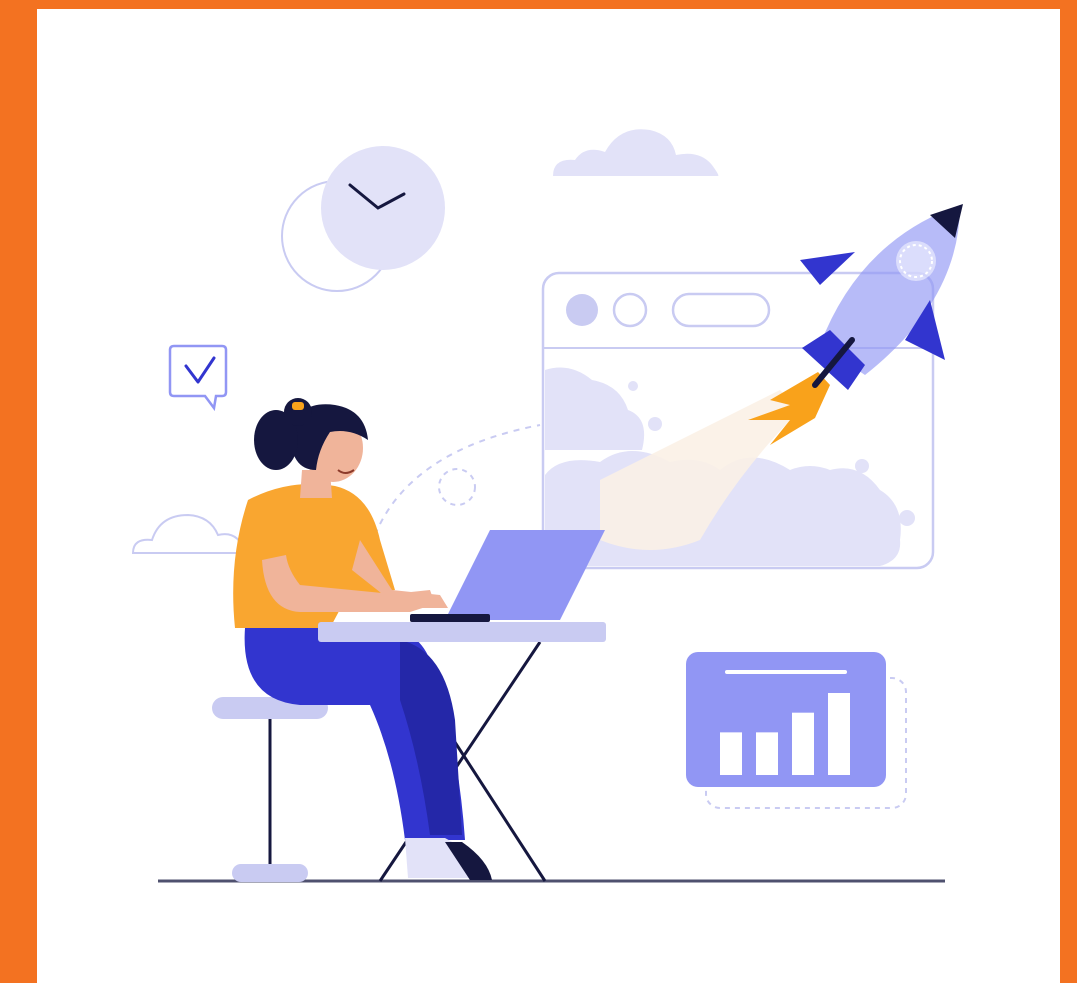  I want to click on stool-base, so click(270, 873).